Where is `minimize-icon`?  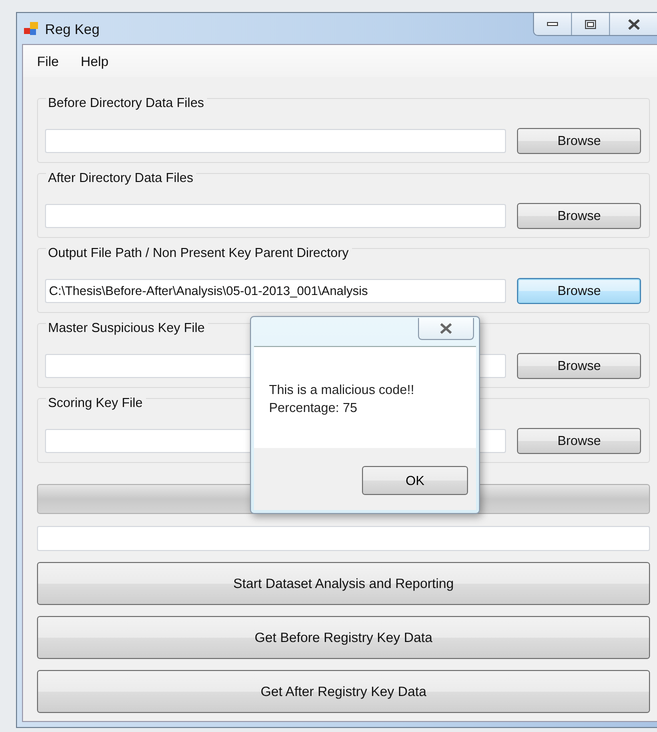
minimize-icon is located at coordinates (552, 24).